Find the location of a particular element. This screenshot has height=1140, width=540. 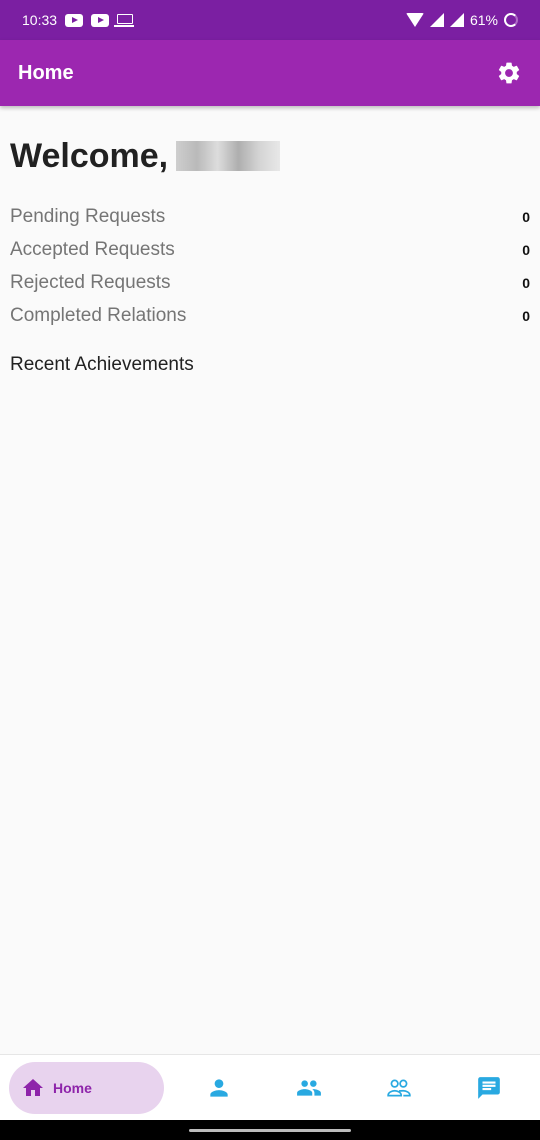

people-icon is located at coordinates (309, 1088).